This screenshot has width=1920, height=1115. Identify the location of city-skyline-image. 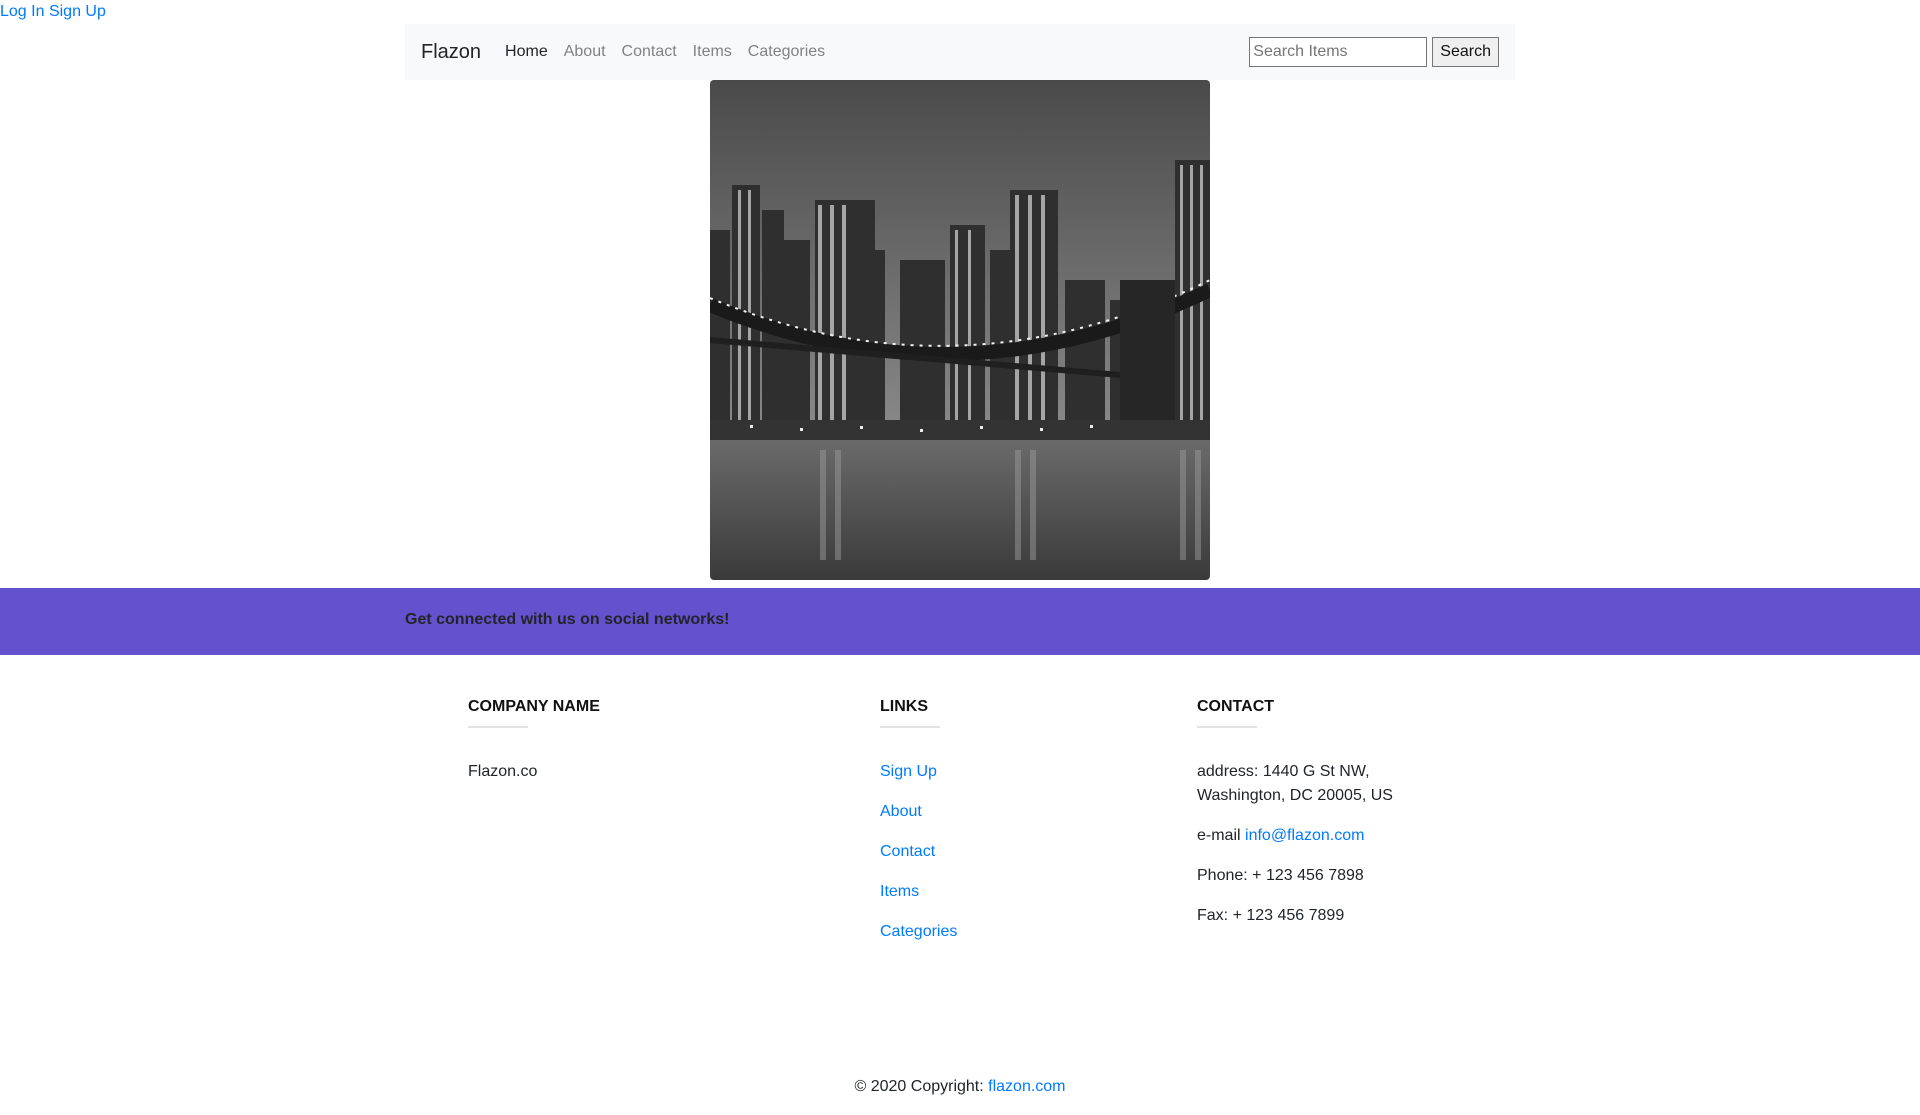
(960, 330).